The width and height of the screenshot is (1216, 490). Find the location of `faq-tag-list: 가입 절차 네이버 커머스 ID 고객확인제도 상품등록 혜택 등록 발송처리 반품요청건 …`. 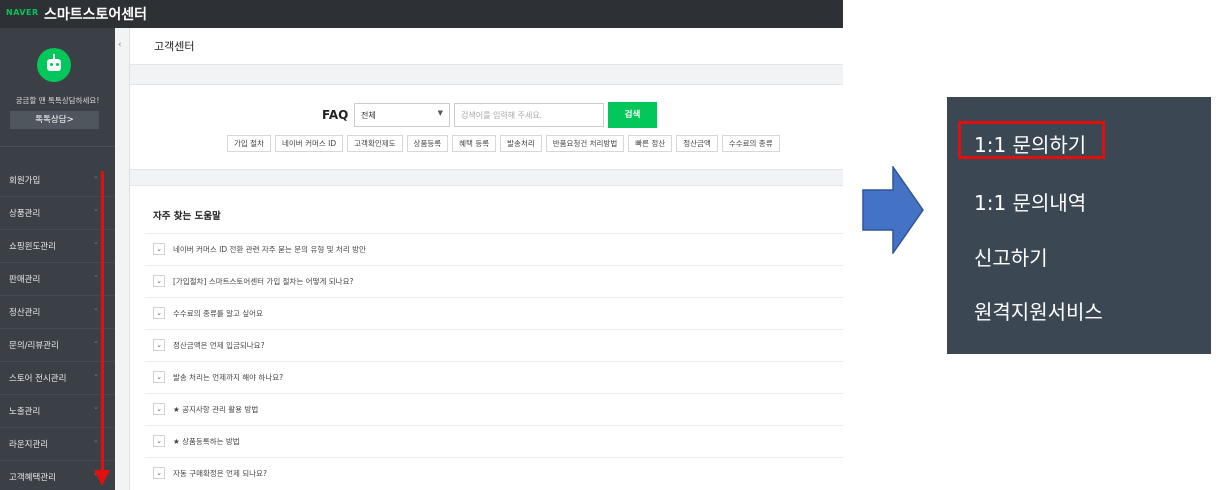

faq-tag-list: 가입 절차 네이버 커머스 ID 고객확인제도 상품등록 혜택 등록 발송처리 반품요청건 … is located at coordinates (505, 143).